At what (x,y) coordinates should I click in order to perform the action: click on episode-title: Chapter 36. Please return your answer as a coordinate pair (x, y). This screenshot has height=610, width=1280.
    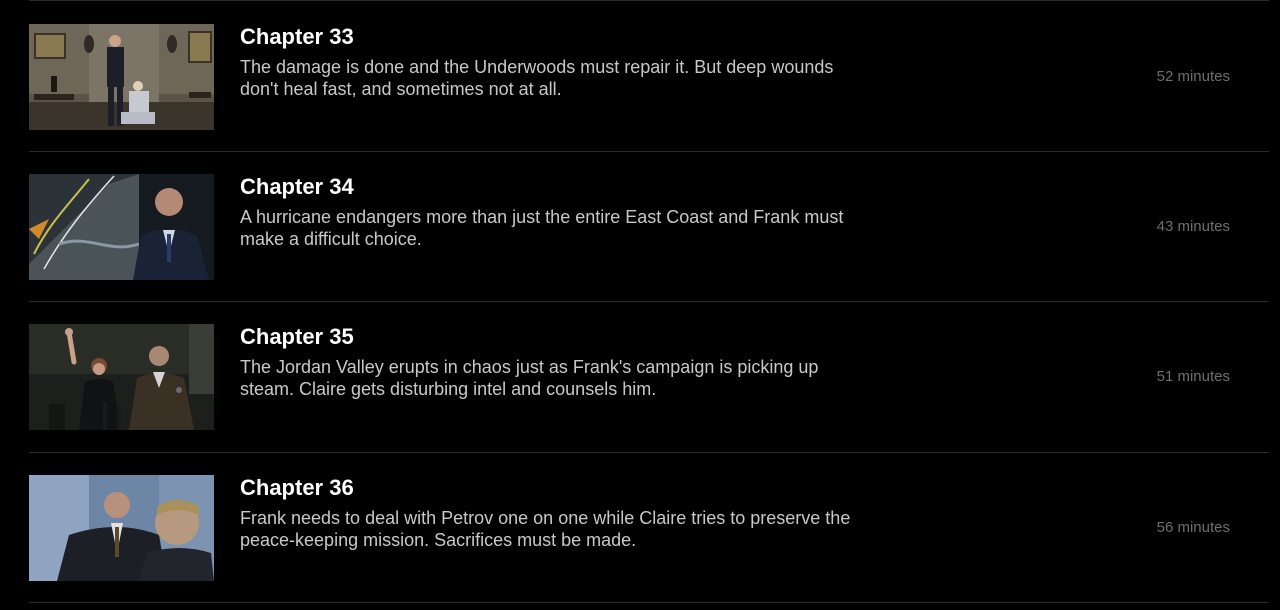
    Looking at the image, I should click on (297, 488).